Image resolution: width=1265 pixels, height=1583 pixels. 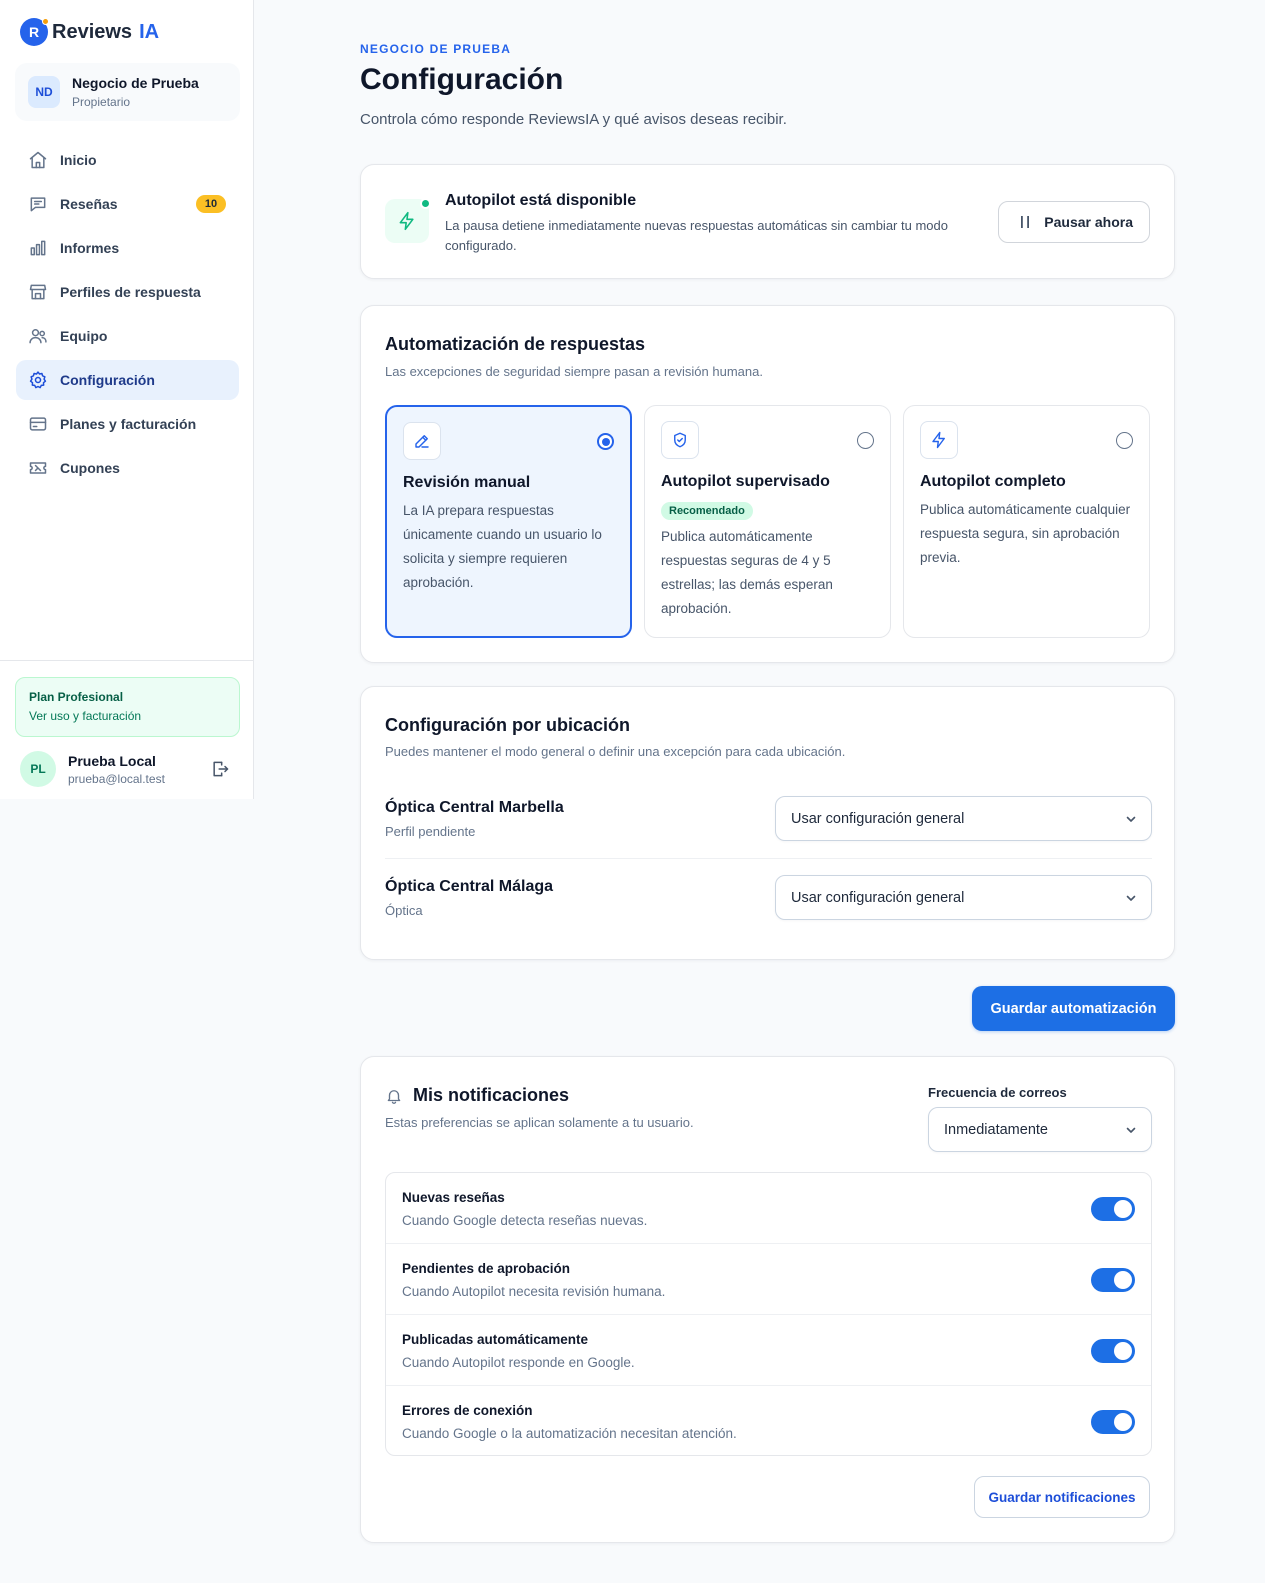 What do you see at coordinates (495, 1339) in the screenshot?
I see `notification-title: Publicadas automáticamente` at bounding box center [495, 1339].